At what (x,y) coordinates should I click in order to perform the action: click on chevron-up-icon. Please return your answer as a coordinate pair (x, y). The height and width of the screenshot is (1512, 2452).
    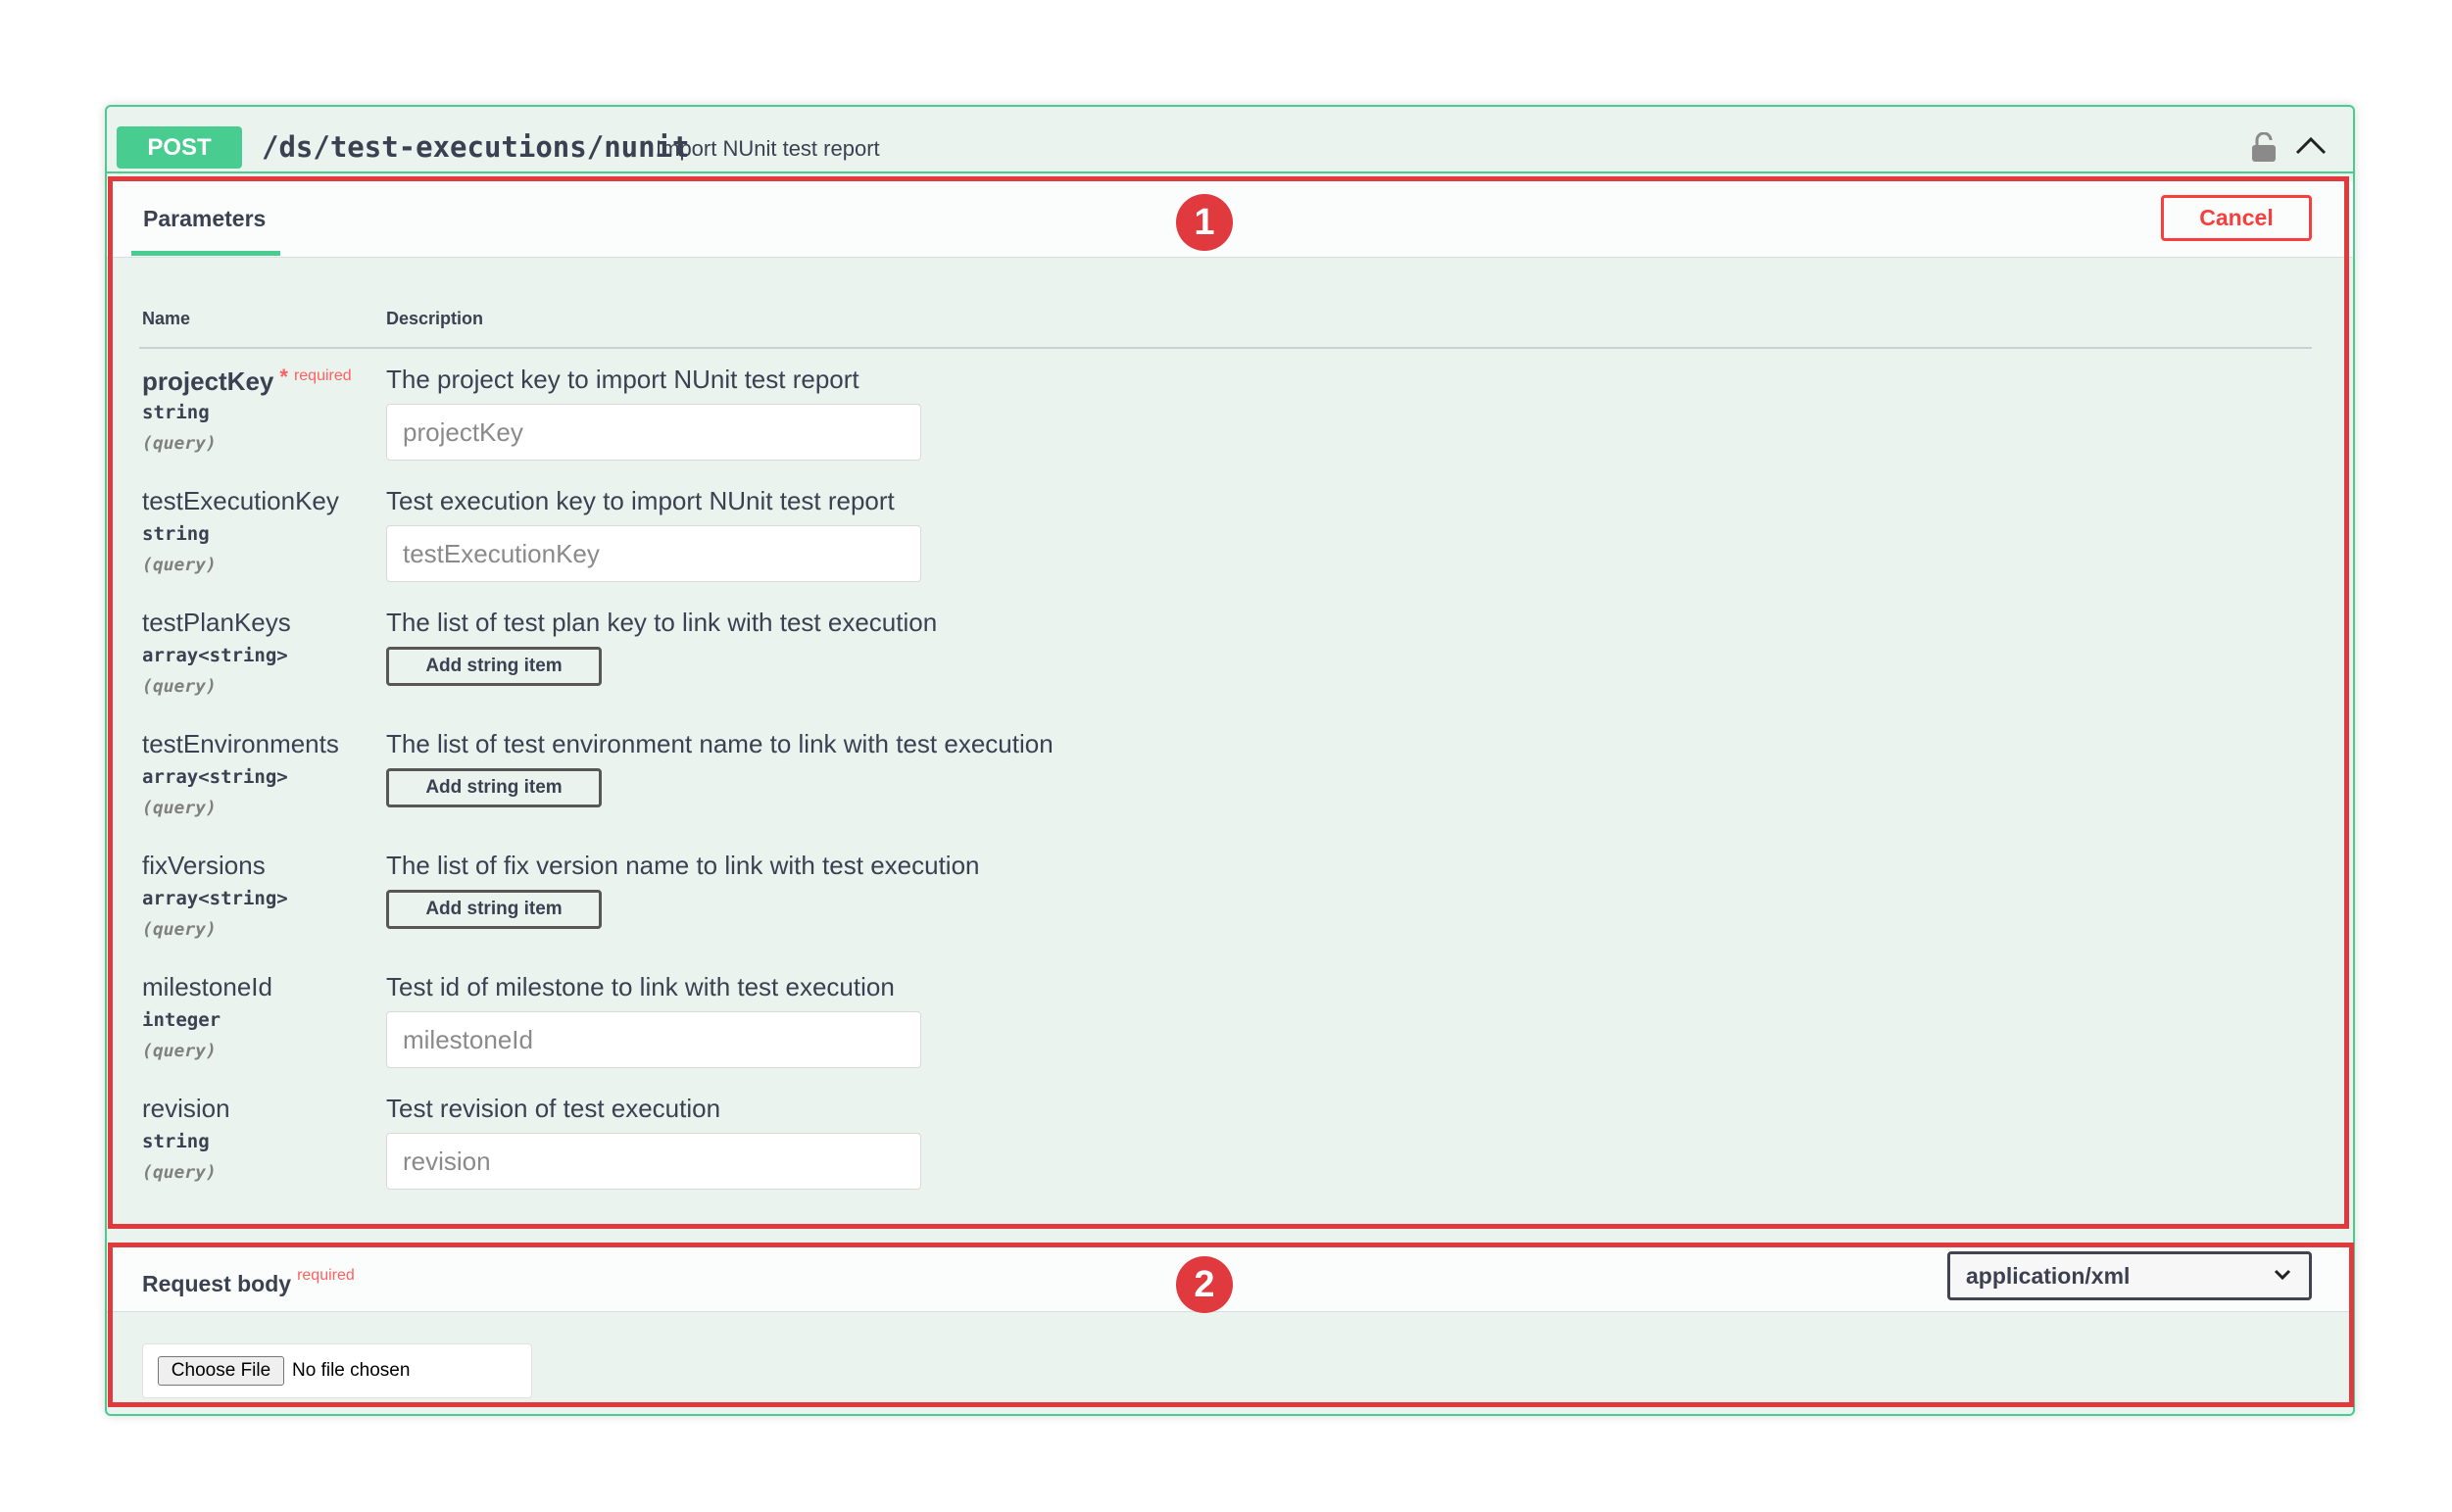
    Looking at the image, I should click on (2311, 145).